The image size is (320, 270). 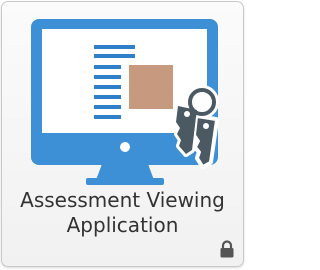 What do you see at coordinates (227, 249) in the screenshot?
I see `lock-icon` at bounding box center [227, 249].